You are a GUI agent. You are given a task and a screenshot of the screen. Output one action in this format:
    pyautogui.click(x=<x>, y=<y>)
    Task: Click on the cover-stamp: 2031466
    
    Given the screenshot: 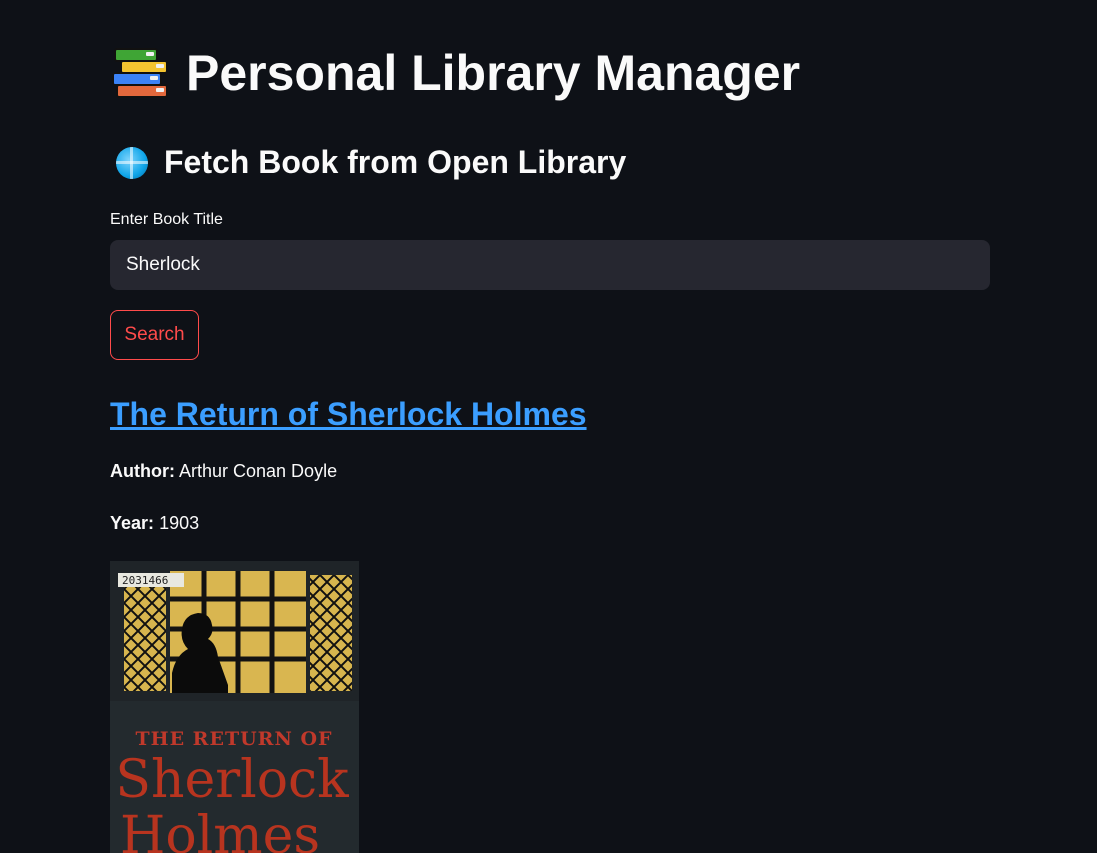 What is the action you would take?
    pyautogui.click(x=145, y=580)
    